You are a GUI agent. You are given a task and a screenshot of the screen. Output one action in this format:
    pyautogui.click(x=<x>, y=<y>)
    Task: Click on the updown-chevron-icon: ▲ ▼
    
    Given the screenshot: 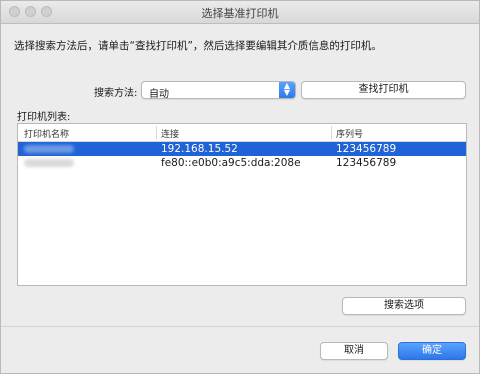 What is the action you would take?
    pyautogui.click(x=287, y=90)
    